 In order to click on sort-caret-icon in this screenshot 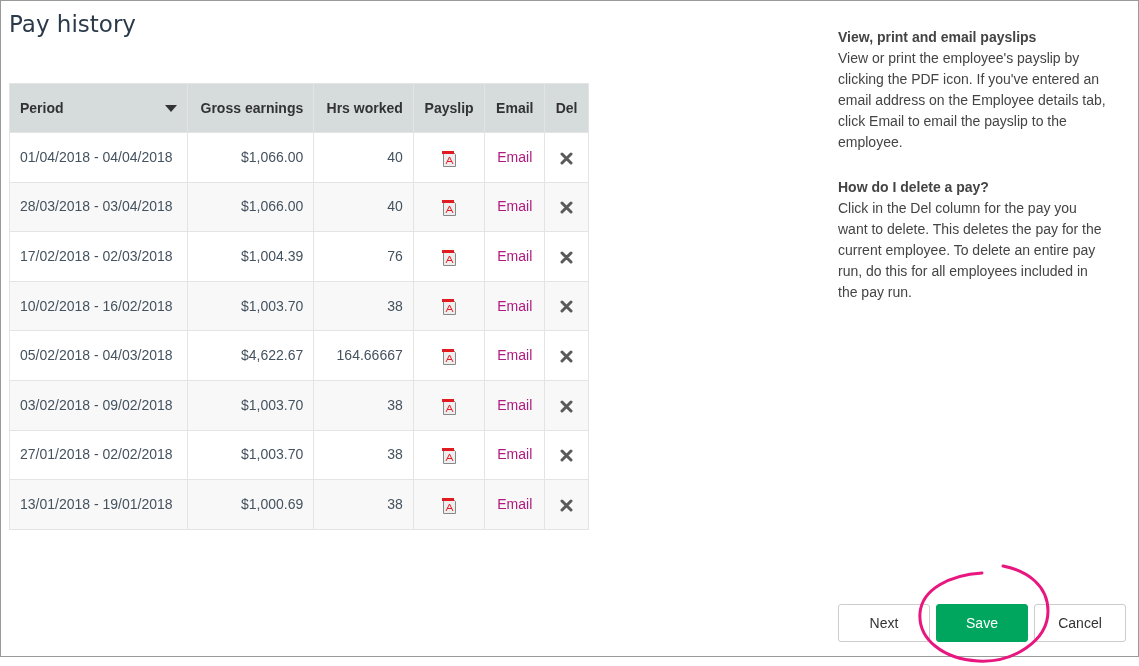, I will do `click(170, 108)`.